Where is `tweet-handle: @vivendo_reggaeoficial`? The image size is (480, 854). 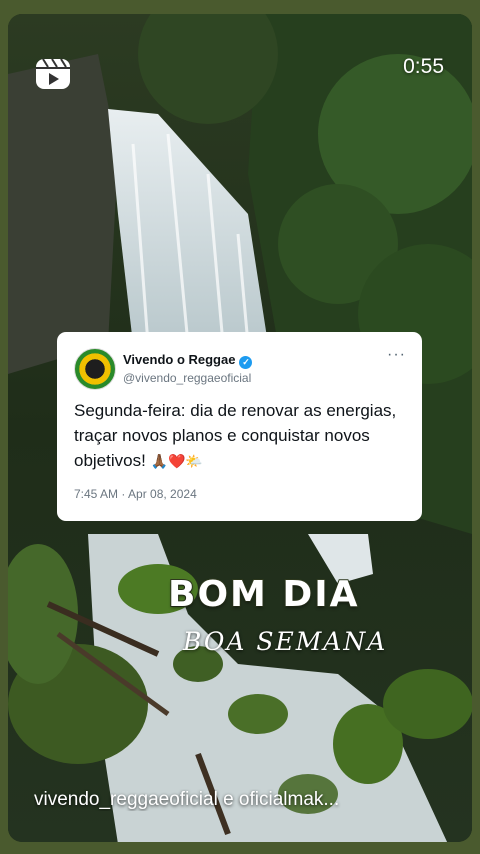 tweet-handle: @vivendo_reggaeoficial is located at coordinates (187, 378).